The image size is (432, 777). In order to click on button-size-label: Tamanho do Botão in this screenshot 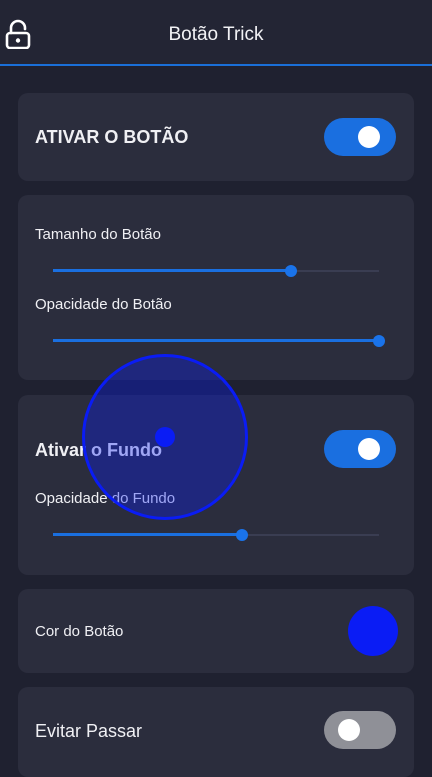, I will do `click(98, 234)`.